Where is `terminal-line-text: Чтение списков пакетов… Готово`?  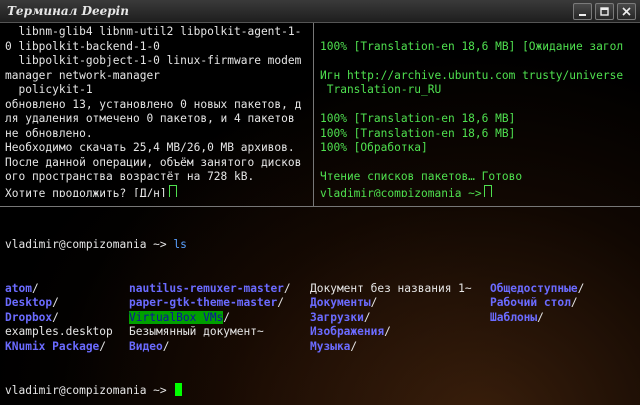
terminal-line-text: Чтение списков пакетов… Готово is located at coordinates (421, 176).